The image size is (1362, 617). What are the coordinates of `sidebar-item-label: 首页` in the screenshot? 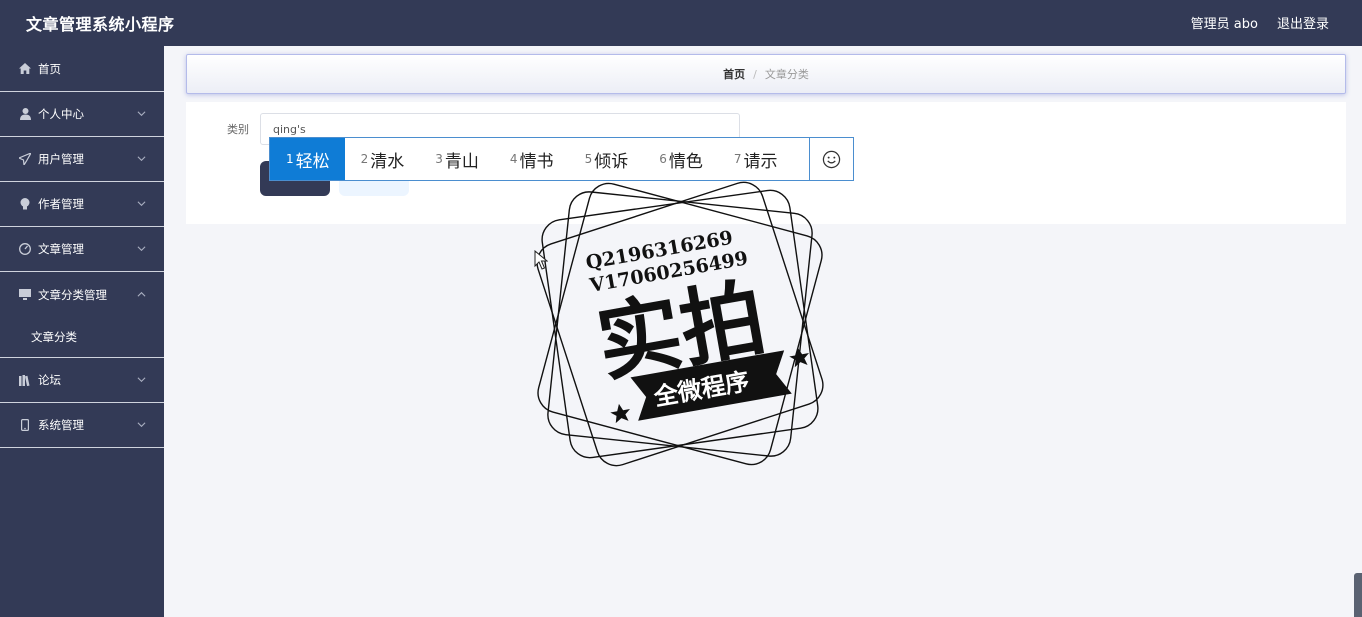 It's located at (49, 68).